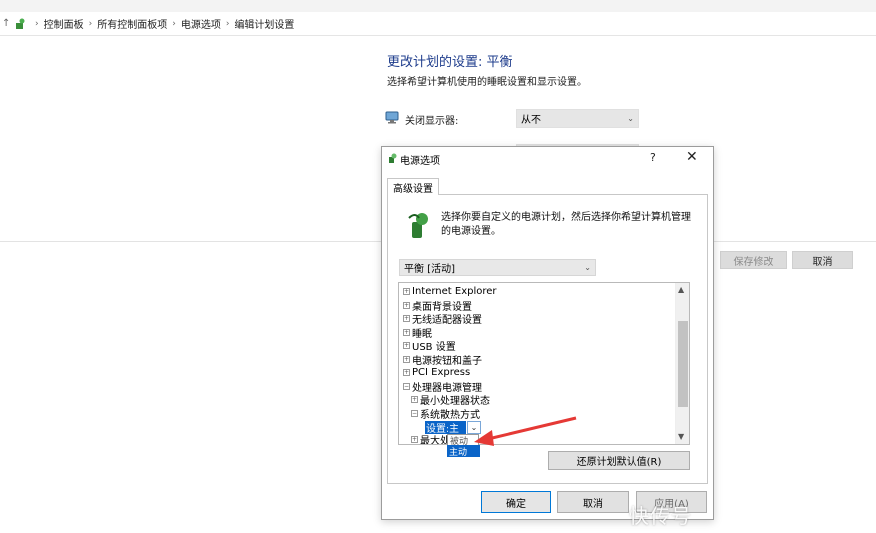  Describe the element at coordinates (438, 6) in the screenshot. I see `window-top-strip` at that location.